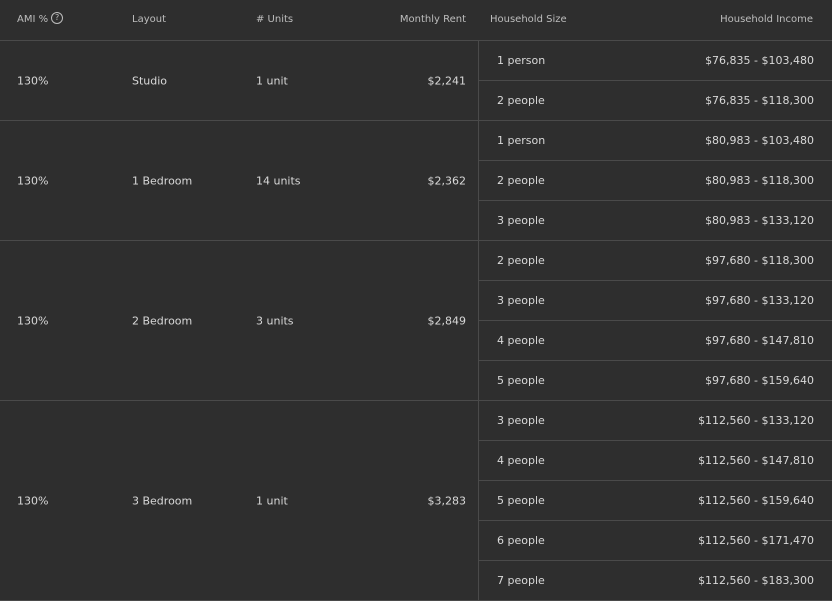  Describe the element at coordinates (759, 340) in the screenshot. I see `household-income-cell: $97,680 - $147,810` at that location.